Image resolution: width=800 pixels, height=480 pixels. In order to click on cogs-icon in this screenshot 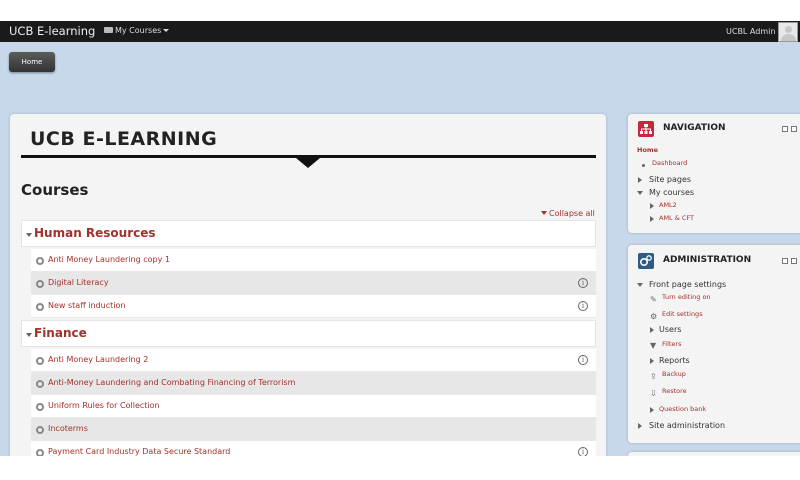, I will do `click(646, 261)`.